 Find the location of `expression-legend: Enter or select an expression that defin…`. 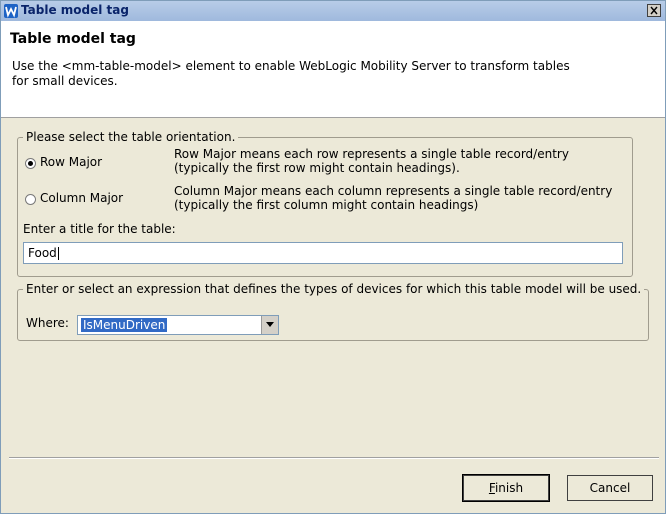

expression-legend: Enter or select an expression that defin… is located at coordinates (334, 289).